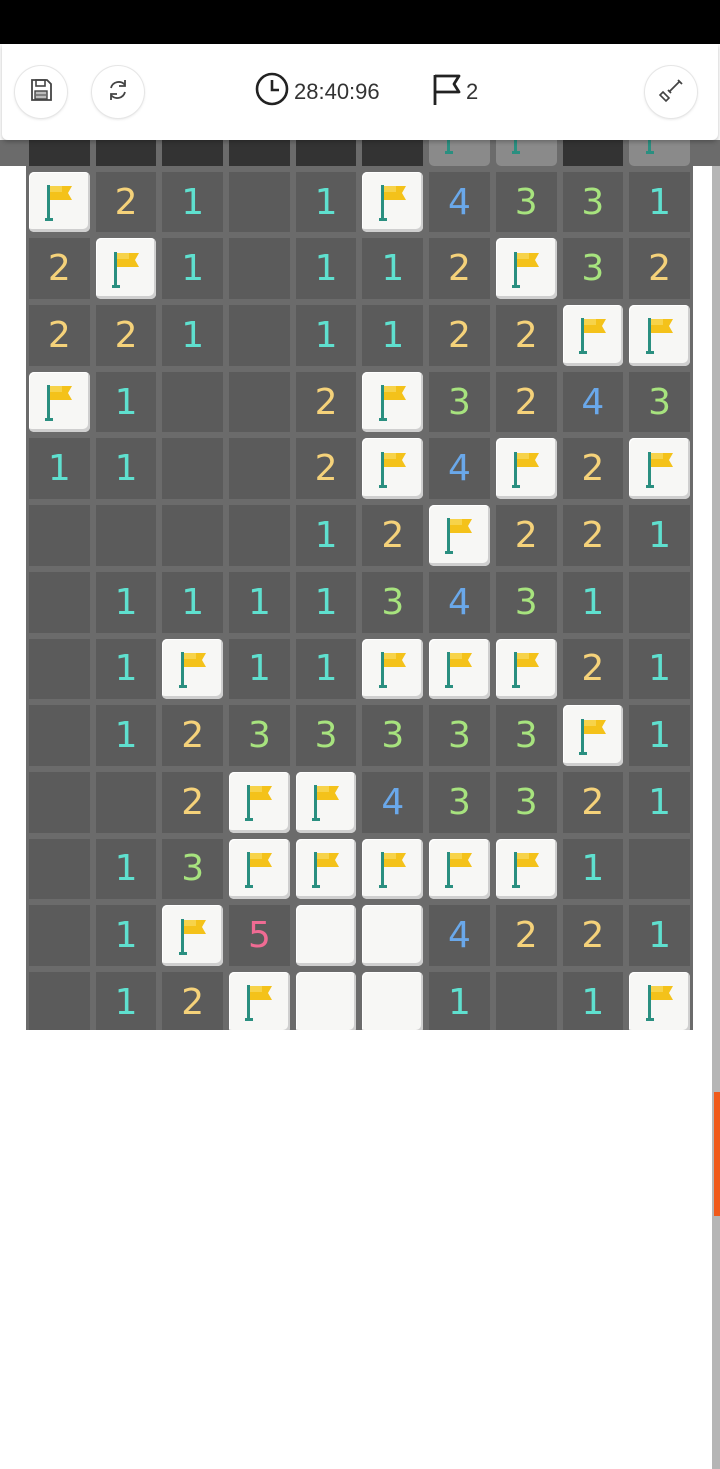 The height and width of the screenshot is (1469, 720). Describe the element at coordinates (393, 1000) in the screenshot. I see `covered-cell` at that location.